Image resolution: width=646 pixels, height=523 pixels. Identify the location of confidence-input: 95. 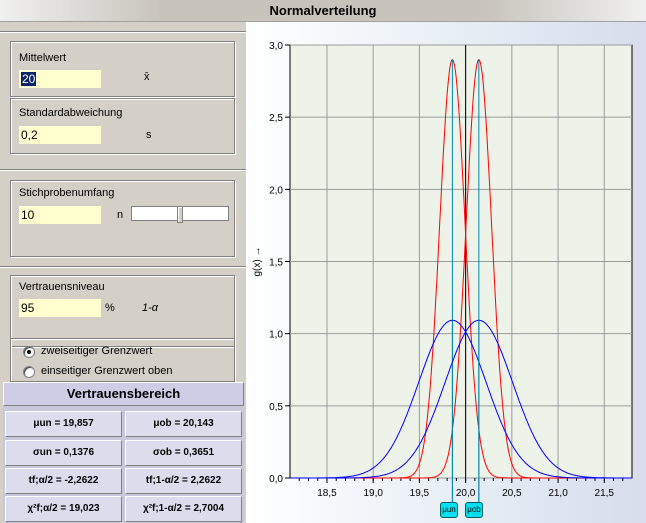
(60, 308).